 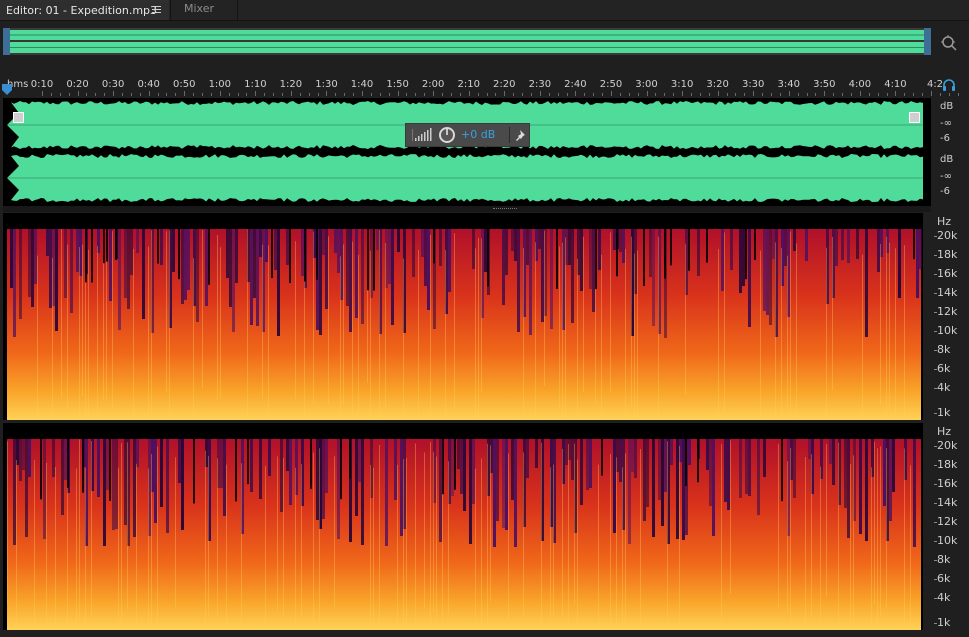 I want to click on hz-label: 8k, so click(x=944, y=559).